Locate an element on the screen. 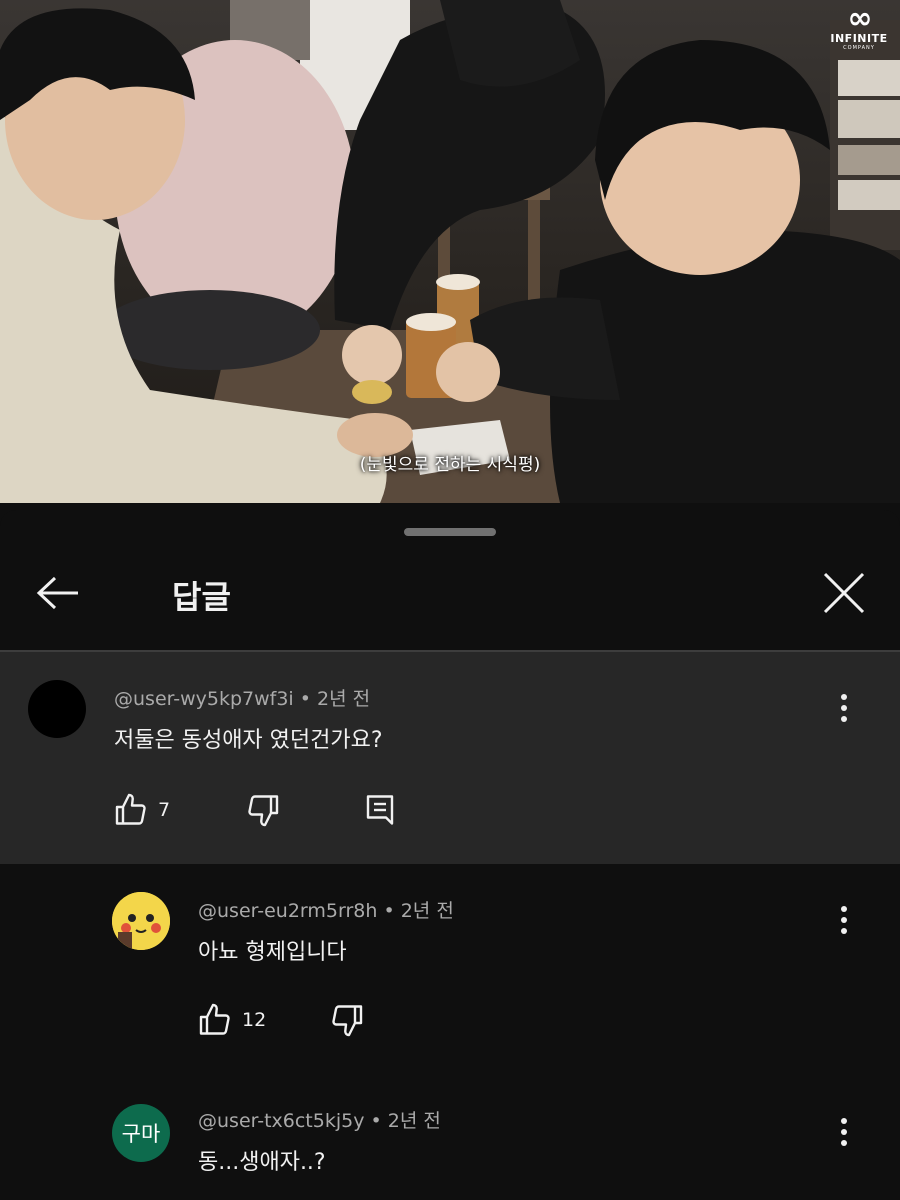 The height and width of the screenshot is (1200, 900). comment-meta: @user-tx6ct5kj5y • 2년 전 is located at coordinates (319, 1119).